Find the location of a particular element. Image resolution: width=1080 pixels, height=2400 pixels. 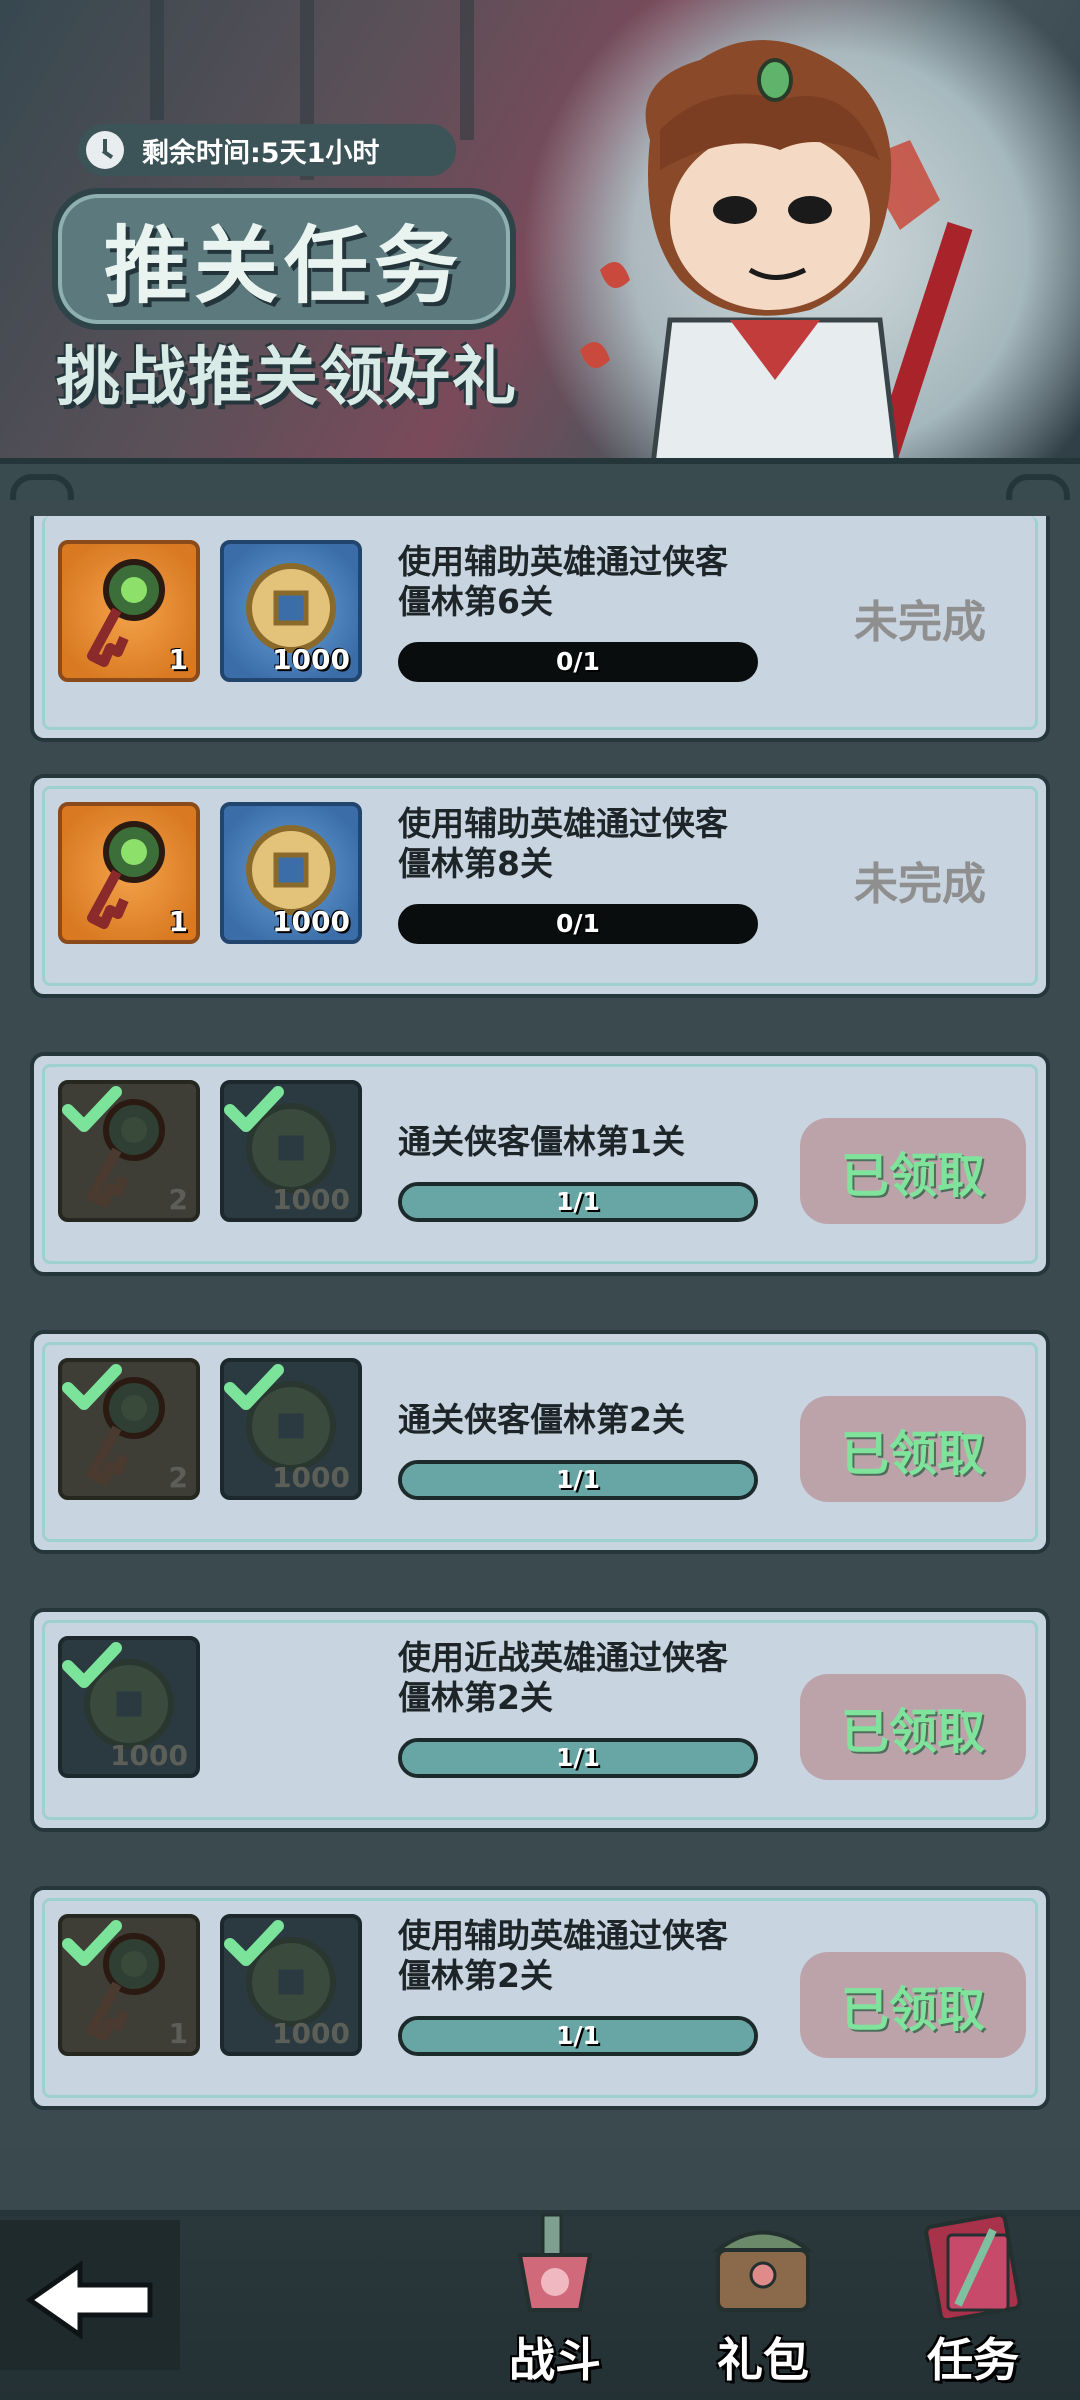

task-description: 通关侠客僵林第2关 is located at coordinates (541, 1419).